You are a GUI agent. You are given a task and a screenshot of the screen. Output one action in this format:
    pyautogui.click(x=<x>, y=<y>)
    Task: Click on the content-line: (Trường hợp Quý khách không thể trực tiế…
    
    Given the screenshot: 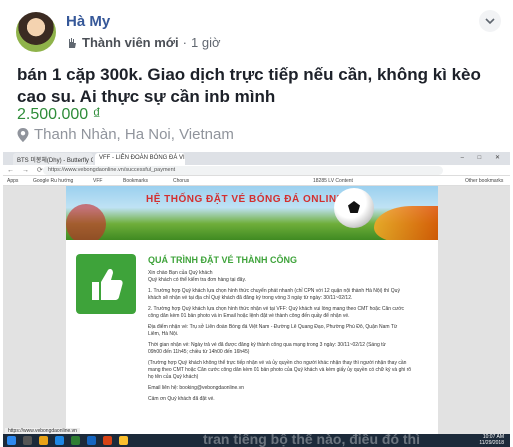 What is the action you would take?
    pyautogui.click(x=277, y=363)
    